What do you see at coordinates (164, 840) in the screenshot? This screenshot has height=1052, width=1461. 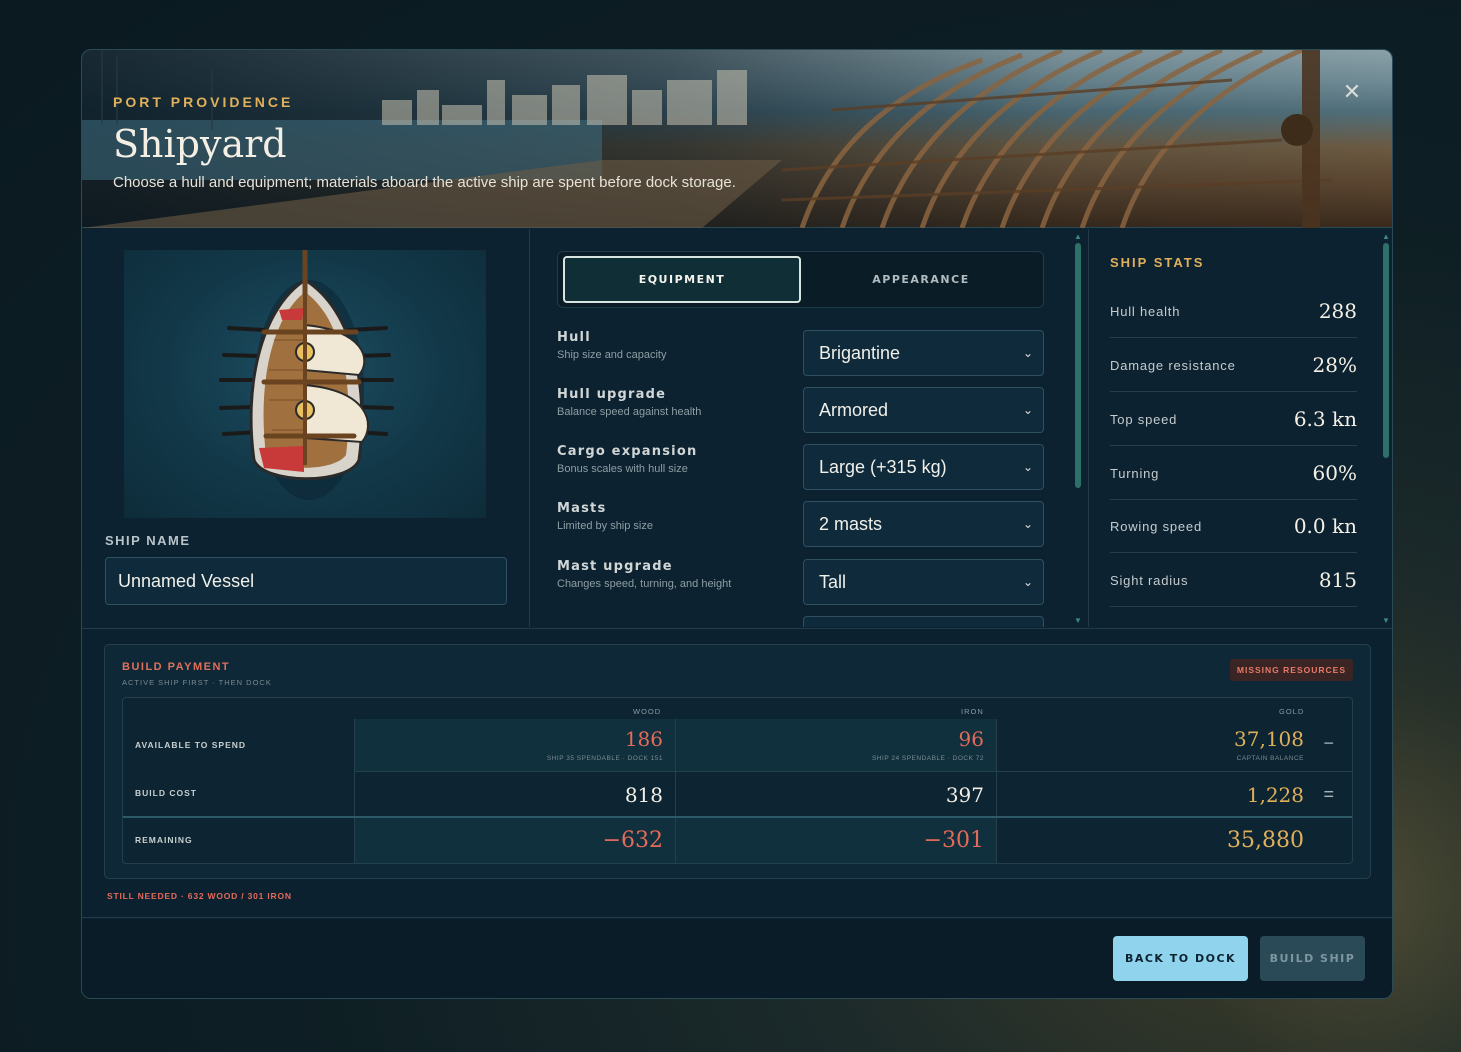 I see `row-label-remaining: REMAINING` at bounding box center [164, 840].